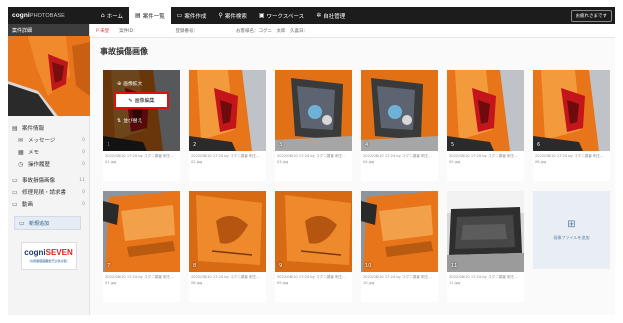 The image size is (623, 323). What do you see at coordinates (281, 145) in the screenshot?
I see `photo-number: 3` at bounding box center [281, 145].